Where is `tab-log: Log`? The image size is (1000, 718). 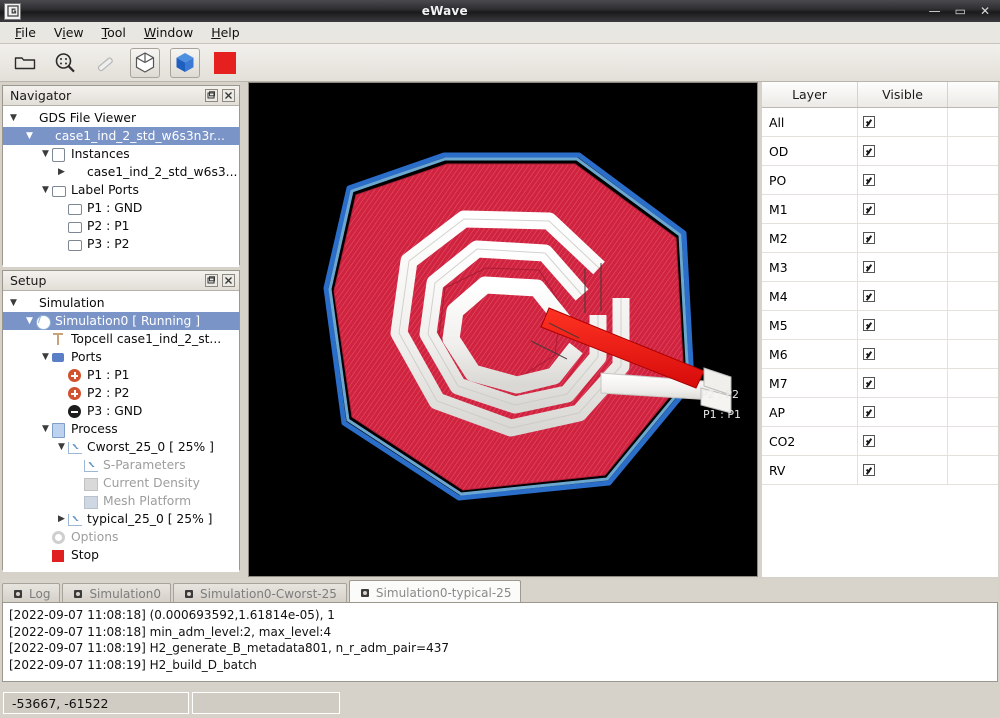 tab-log: Log is located at coordinates (31, 593).